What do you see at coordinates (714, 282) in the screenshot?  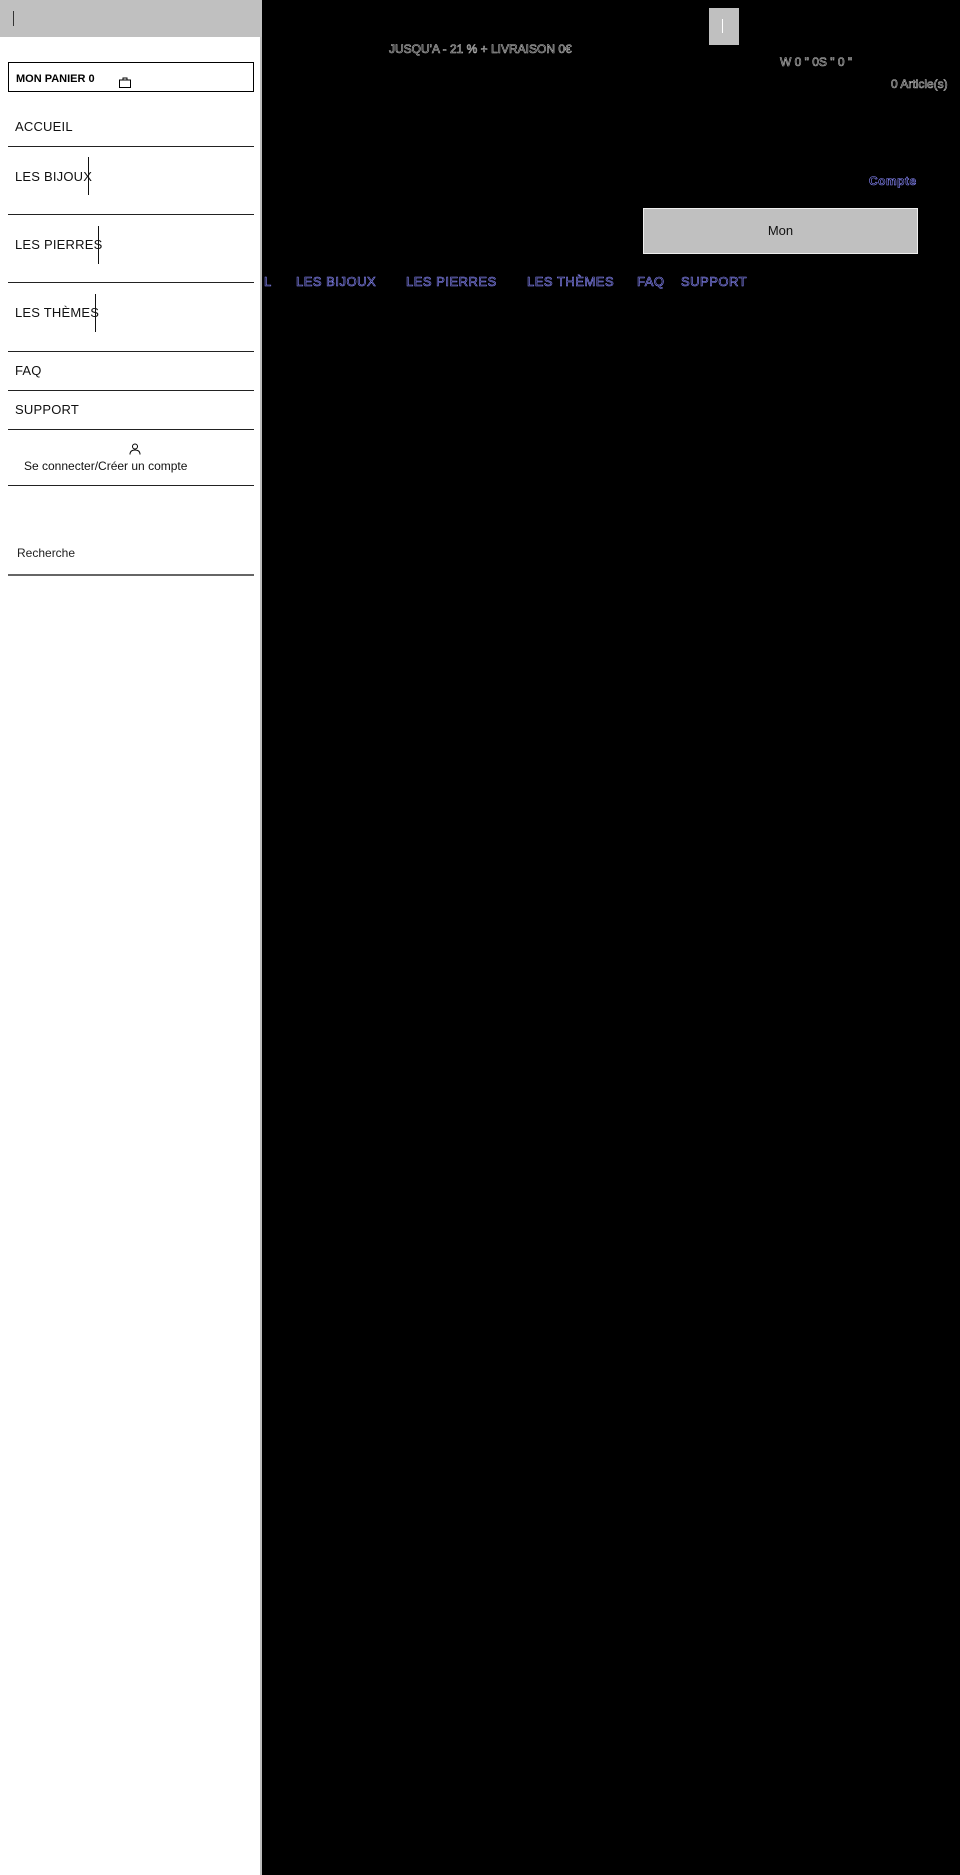 I see `nav-support: SUPPORT` at bounding box center [714, 282].